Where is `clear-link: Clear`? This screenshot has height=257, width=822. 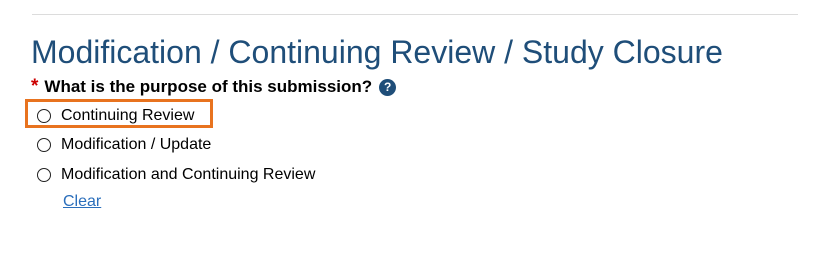 clear-link: Clear is located at coordinates (82, 202).